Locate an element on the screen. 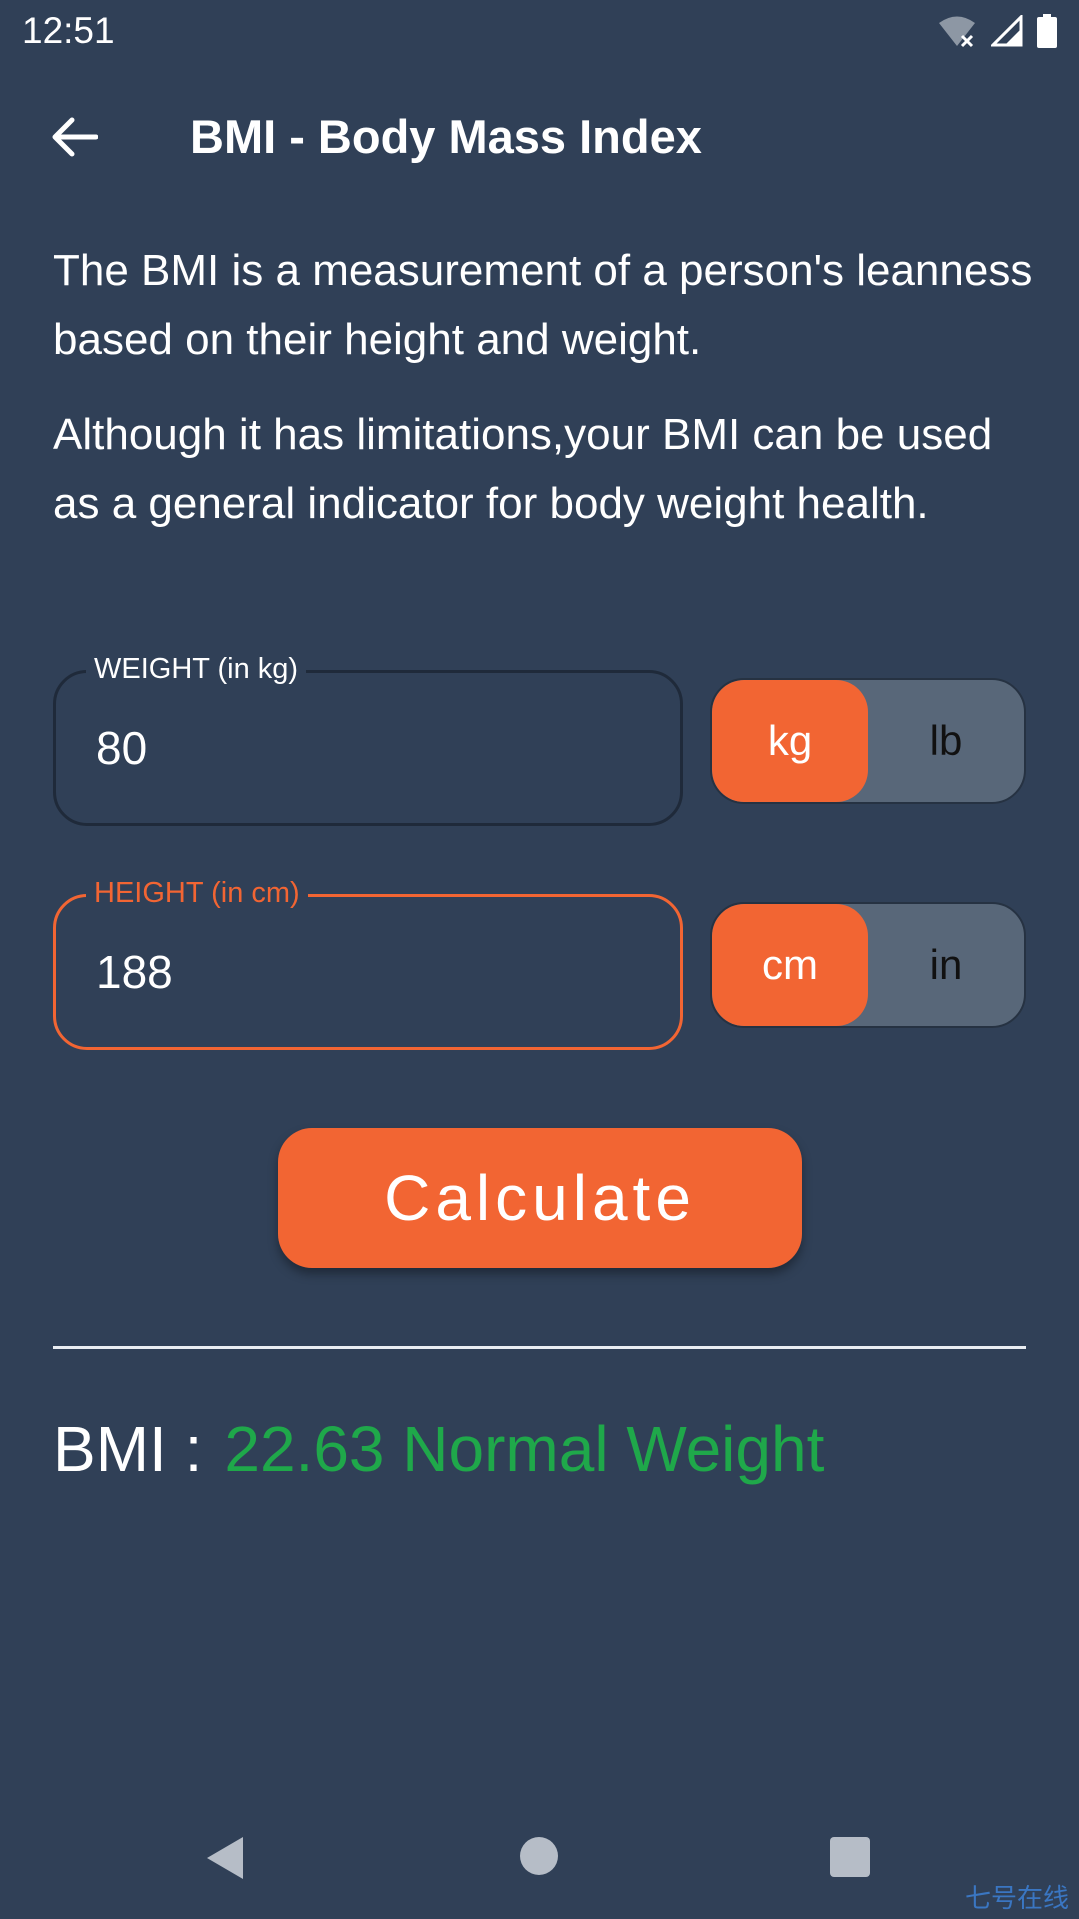  page-title: BMI - Body Mass Index is located at coordinates (446, 136).